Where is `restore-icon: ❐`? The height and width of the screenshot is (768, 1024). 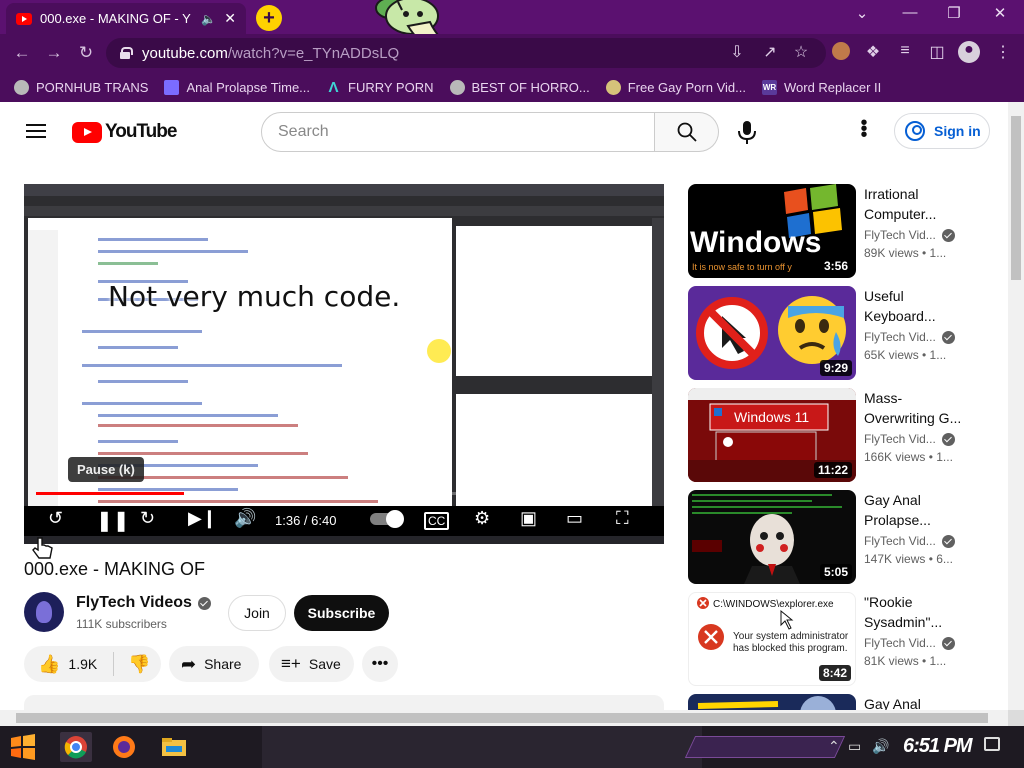
restore-icon: ❐ is located at coordinates (954, 13).